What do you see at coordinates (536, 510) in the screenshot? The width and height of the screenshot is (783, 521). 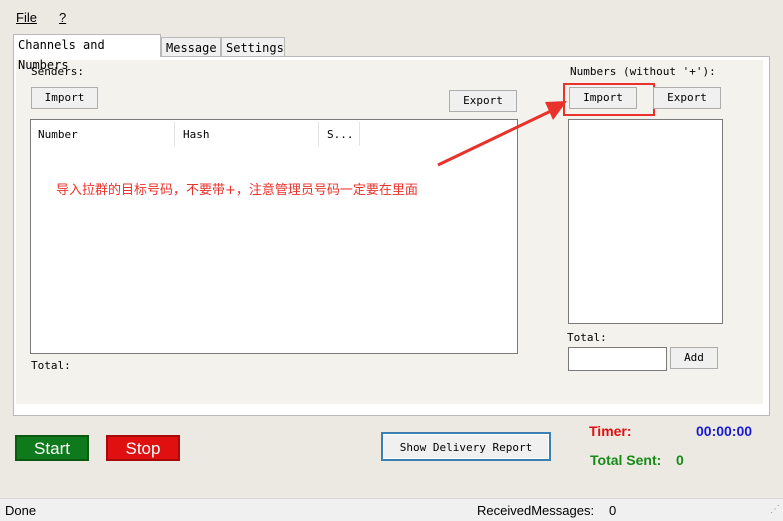 I see `received-messages-label: ReceivedMessages:` at bounding box center [536, 510].